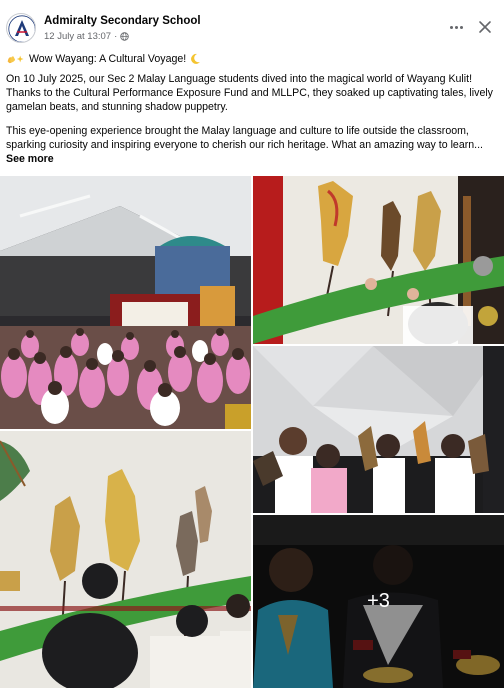 Image resolution: width=504 pixels, height=688 pixels. What do you see at coordinates (196, 59) in the screenshot?
I see `crescent-moon-emoji` at bounding box center [196, 59].